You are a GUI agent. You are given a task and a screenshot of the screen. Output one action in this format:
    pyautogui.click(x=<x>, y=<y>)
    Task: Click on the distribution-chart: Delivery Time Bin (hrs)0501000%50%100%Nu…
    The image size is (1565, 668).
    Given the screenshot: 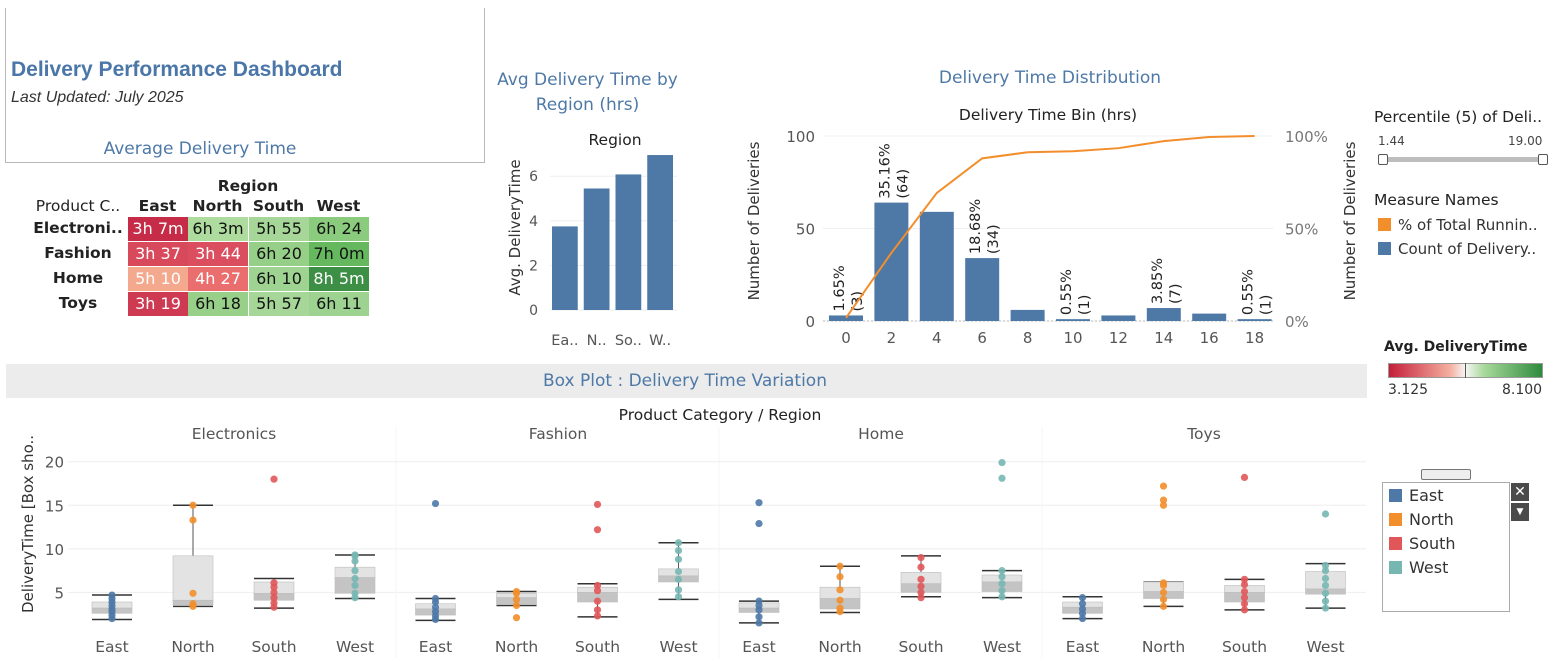 What is the action you would take?
    pyautogui.click(x=1049, y=225)
    